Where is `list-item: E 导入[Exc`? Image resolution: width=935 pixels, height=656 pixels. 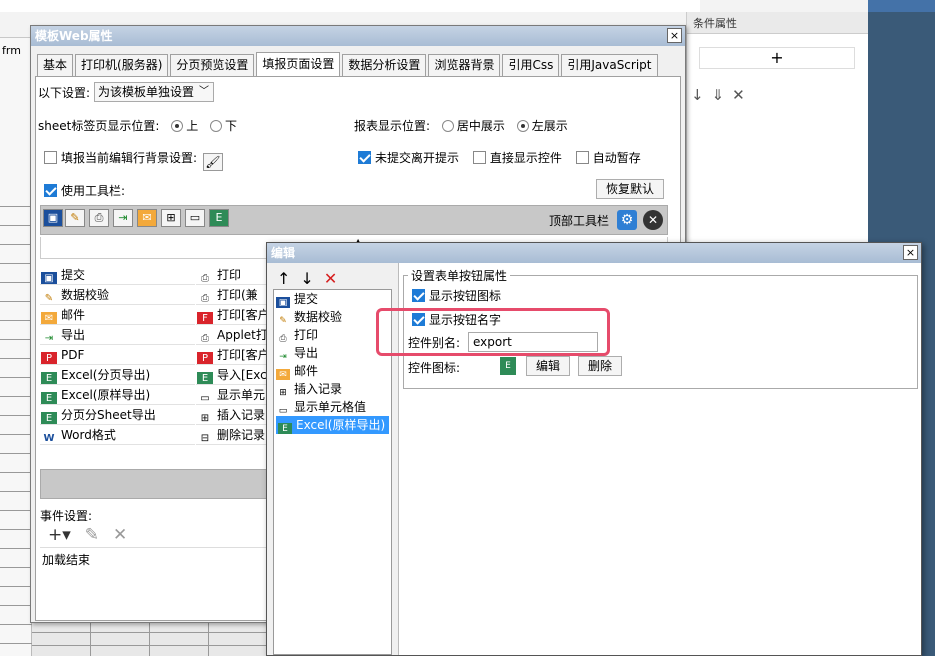 list-item: E 导入[Exc is located at coordinates (231, 375).